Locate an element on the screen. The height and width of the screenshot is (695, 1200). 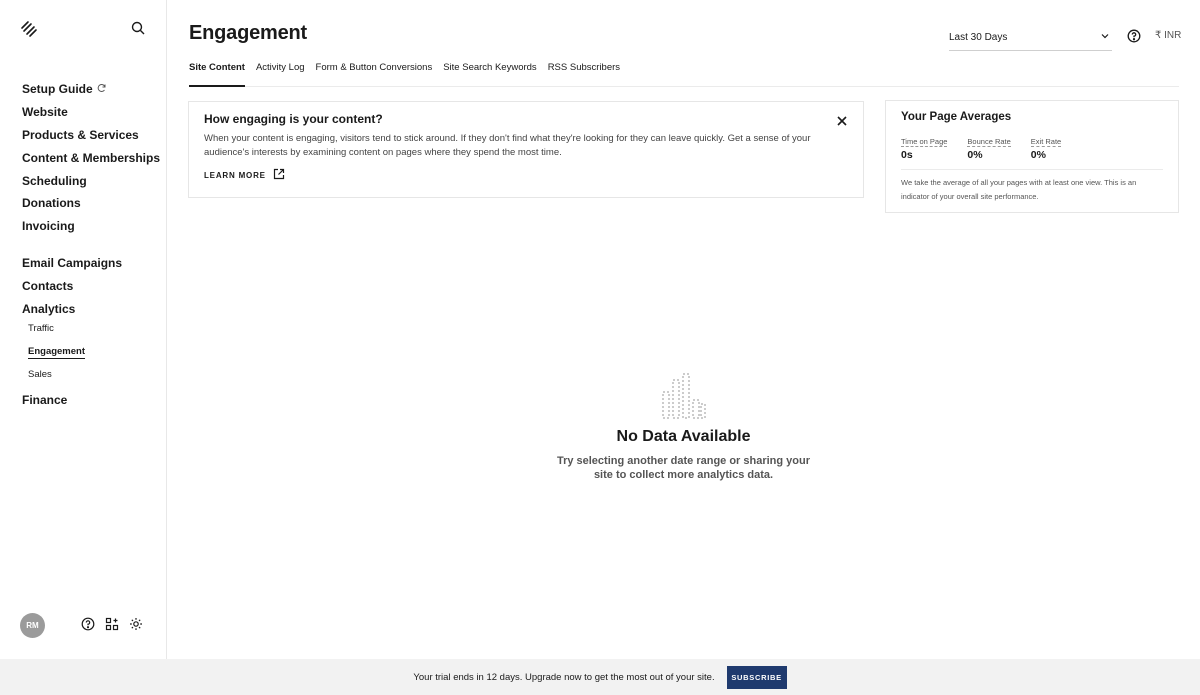
metric-exit-rate: Exit Rate 0% is located at coordinates (1046, 146).